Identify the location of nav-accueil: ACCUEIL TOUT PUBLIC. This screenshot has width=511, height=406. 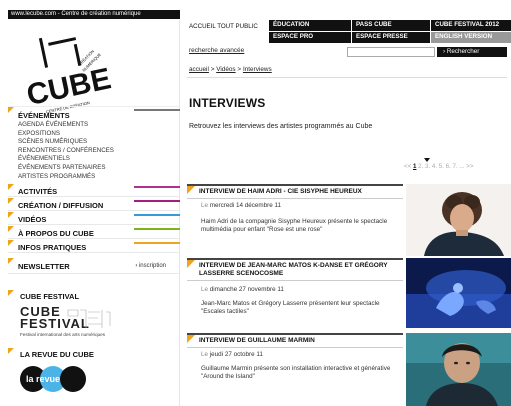
(227, 31).